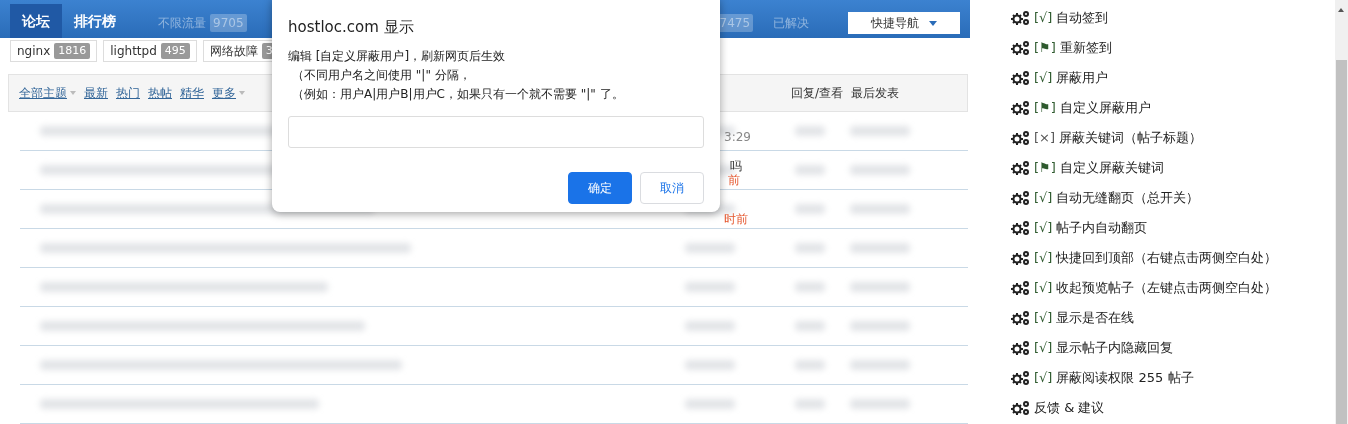 This screenshot has width=1348, height=424. I want to click on count-badge: 1816, so click(72, 51).